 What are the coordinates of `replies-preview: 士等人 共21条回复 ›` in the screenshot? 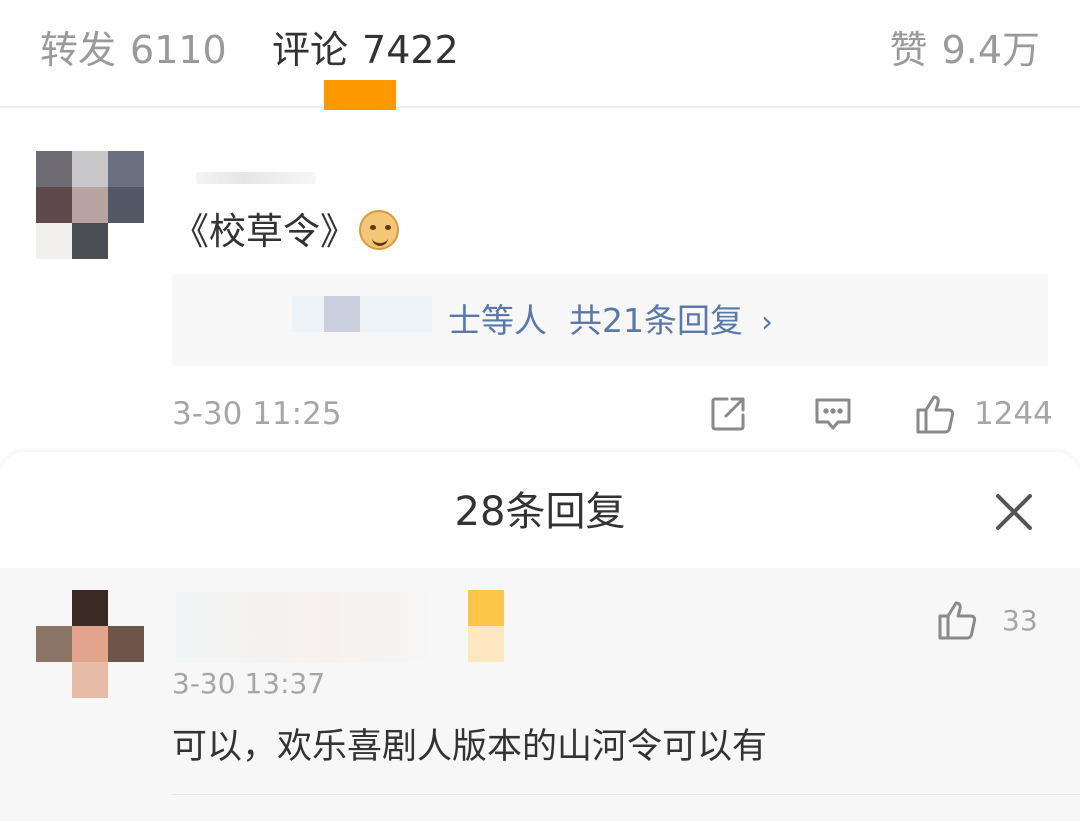 It's located at (610, 320).